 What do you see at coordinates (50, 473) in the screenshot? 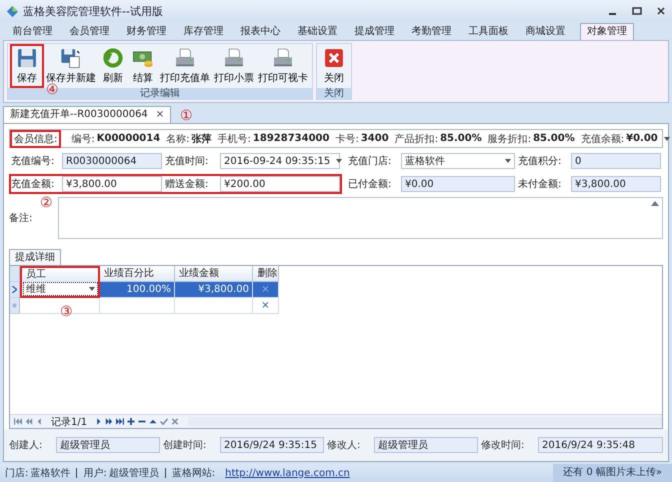
I see `status-value: 蓝格软件` at bounding box center [50, 473].